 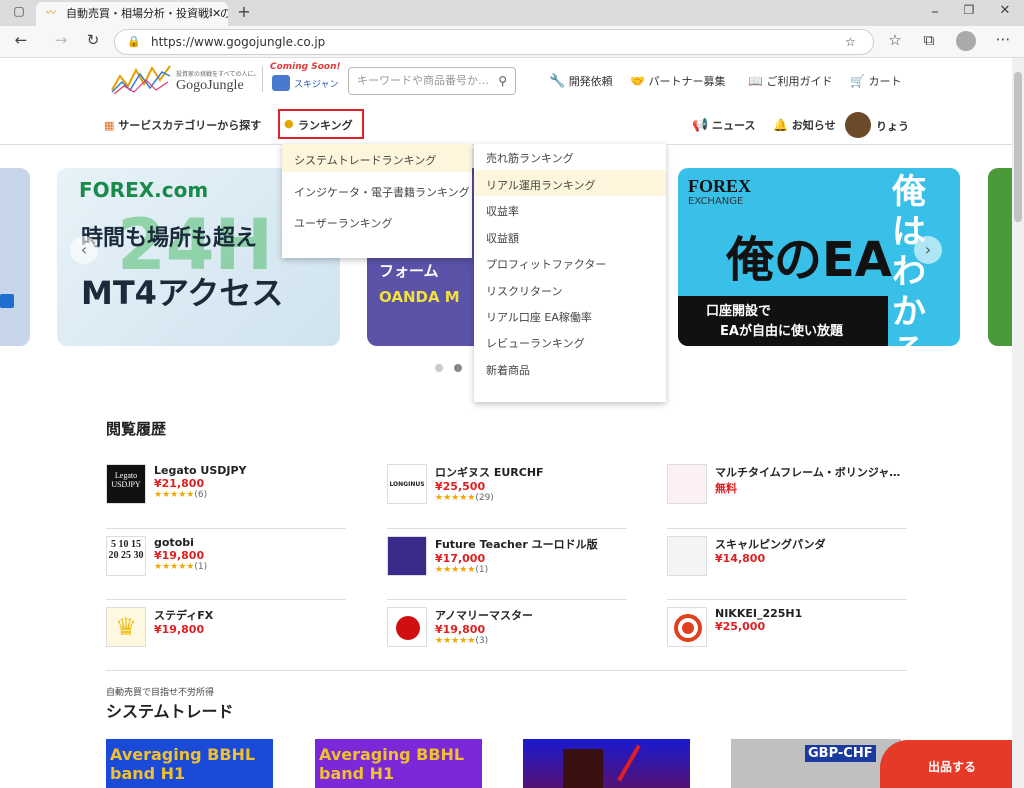 I want to click on product-rating: ★★★★★(29), so click(x=464, y=498).